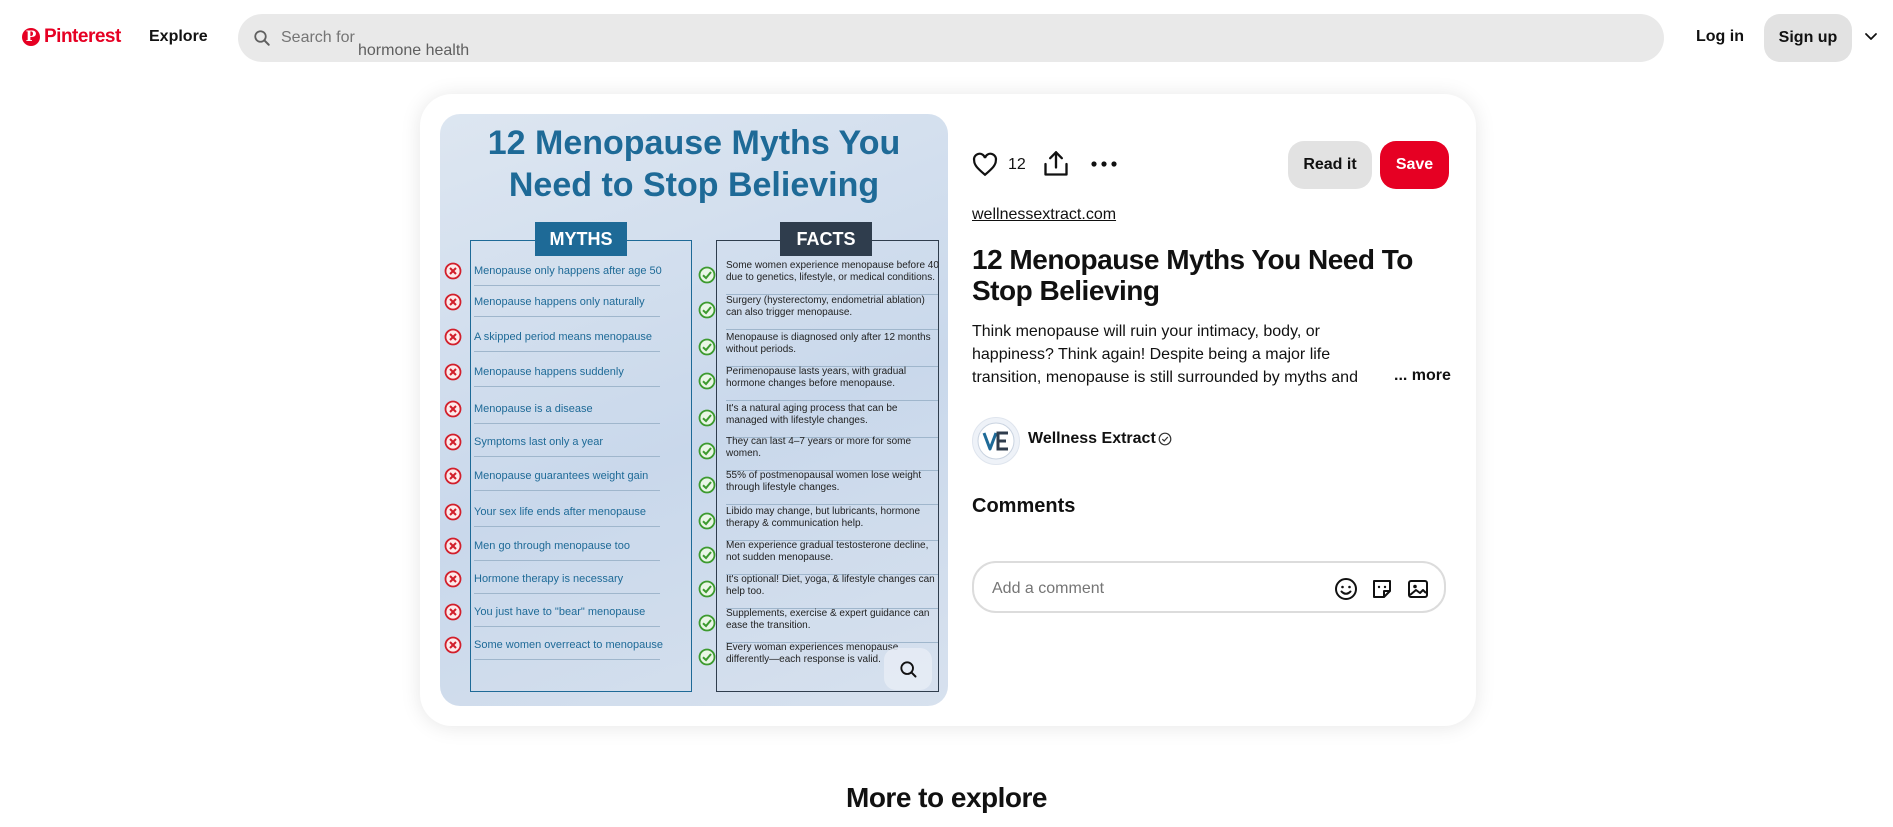 The image size is (1893, 827). I want to click on search-icon, so click(262, 38).